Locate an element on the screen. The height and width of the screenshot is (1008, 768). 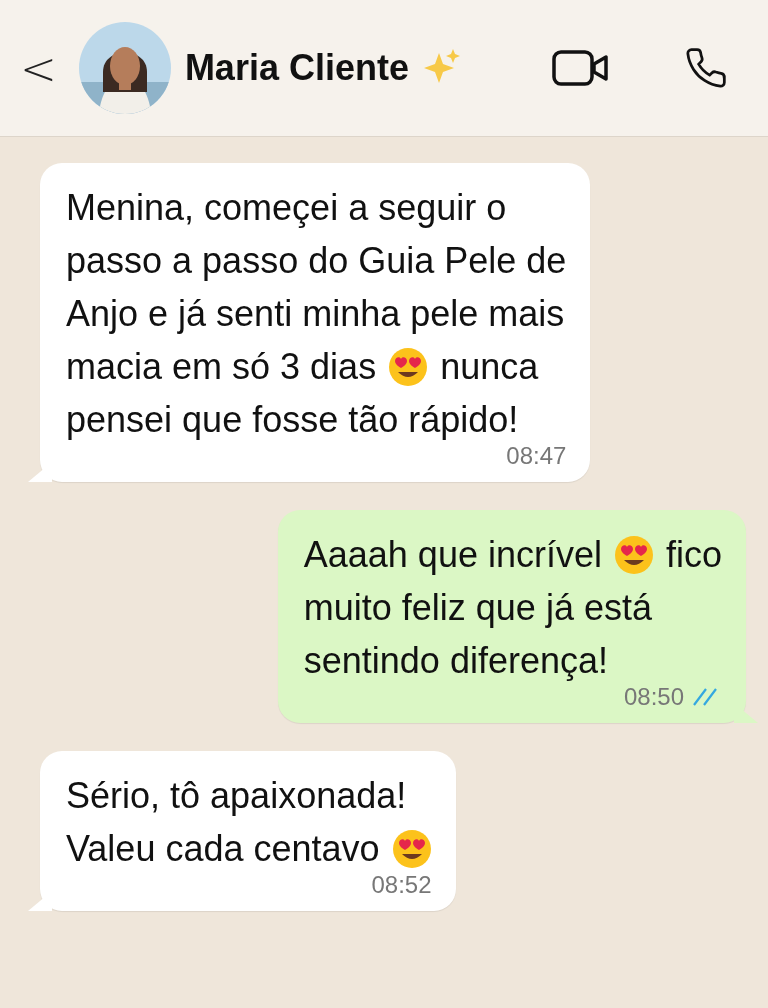
message-text: Sério, tô apaixonada! is located at coordinates (236, 796).